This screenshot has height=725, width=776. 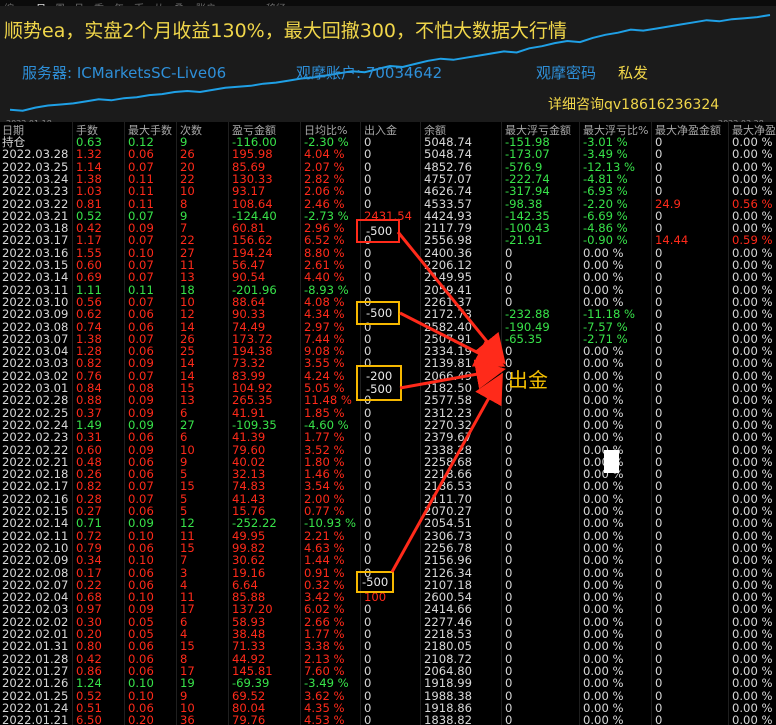 I want to click on annotation-arrows, so click(x=448, y=402).